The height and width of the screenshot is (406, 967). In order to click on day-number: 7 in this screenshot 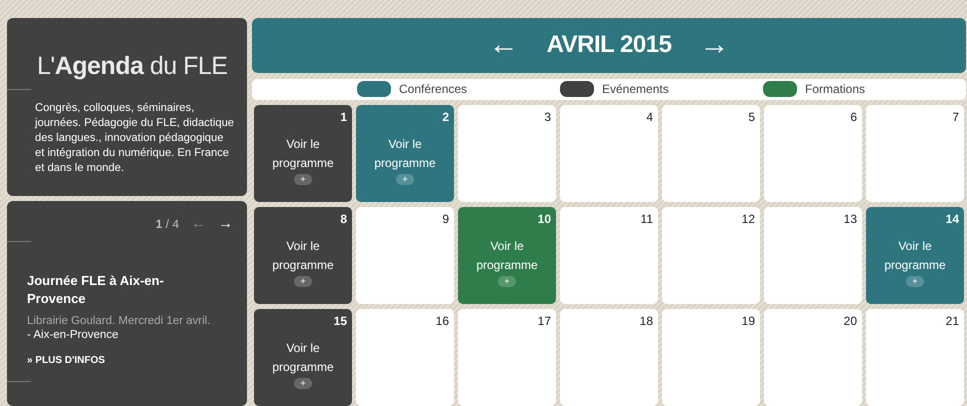, I will do `click(955, 117)`.